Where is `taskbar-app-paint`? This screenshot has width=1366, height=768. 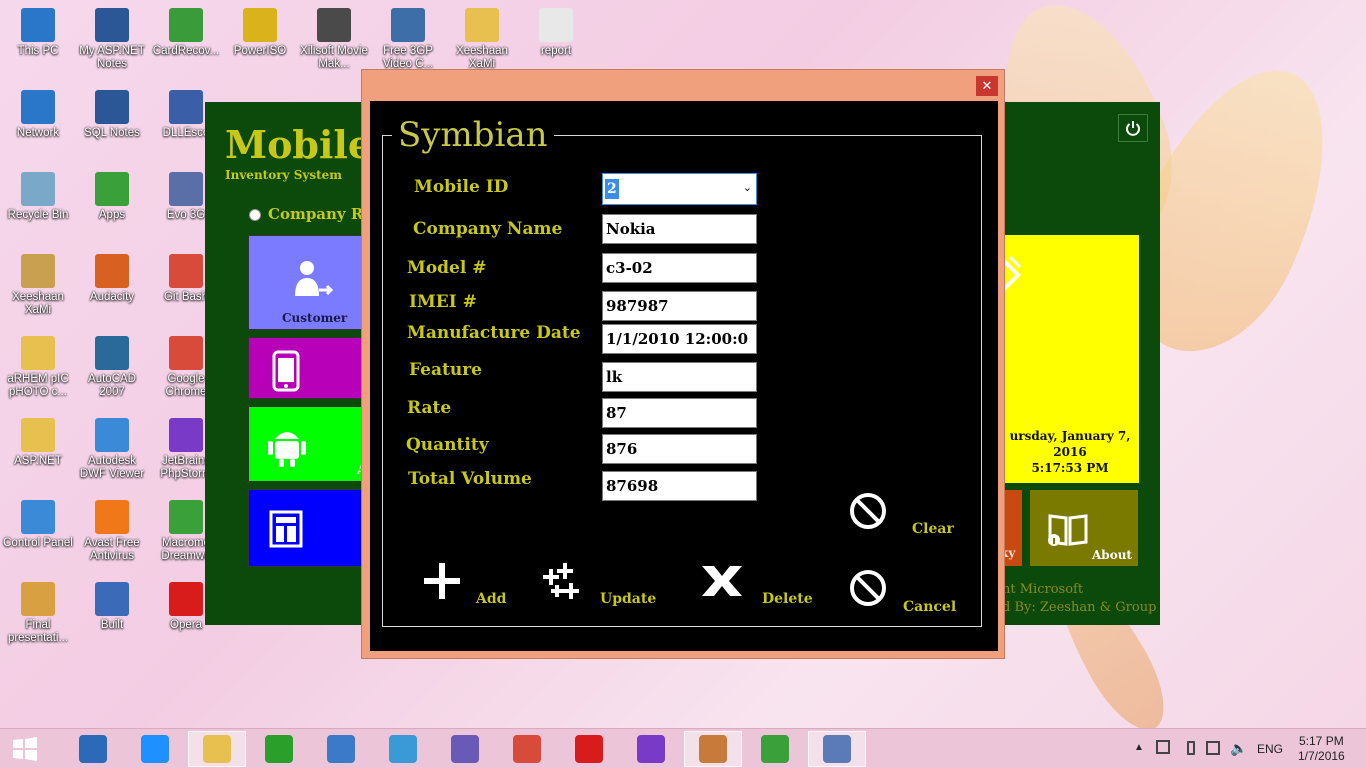
taskbar-app-paint is located at coordinates (713, 749).